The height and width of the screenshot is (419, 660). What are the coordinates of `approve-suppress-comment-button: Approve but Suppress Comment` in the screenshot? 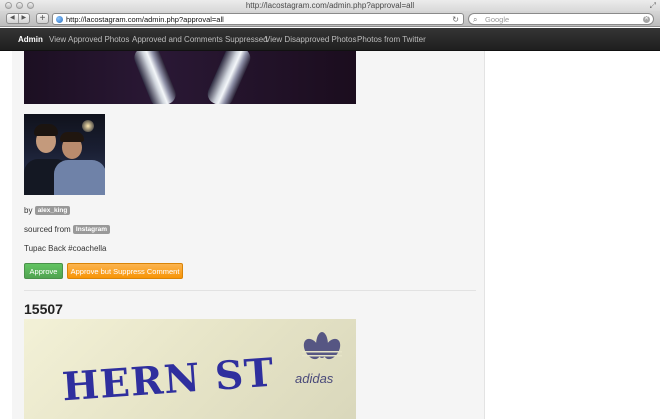 It's located at (125, 271).